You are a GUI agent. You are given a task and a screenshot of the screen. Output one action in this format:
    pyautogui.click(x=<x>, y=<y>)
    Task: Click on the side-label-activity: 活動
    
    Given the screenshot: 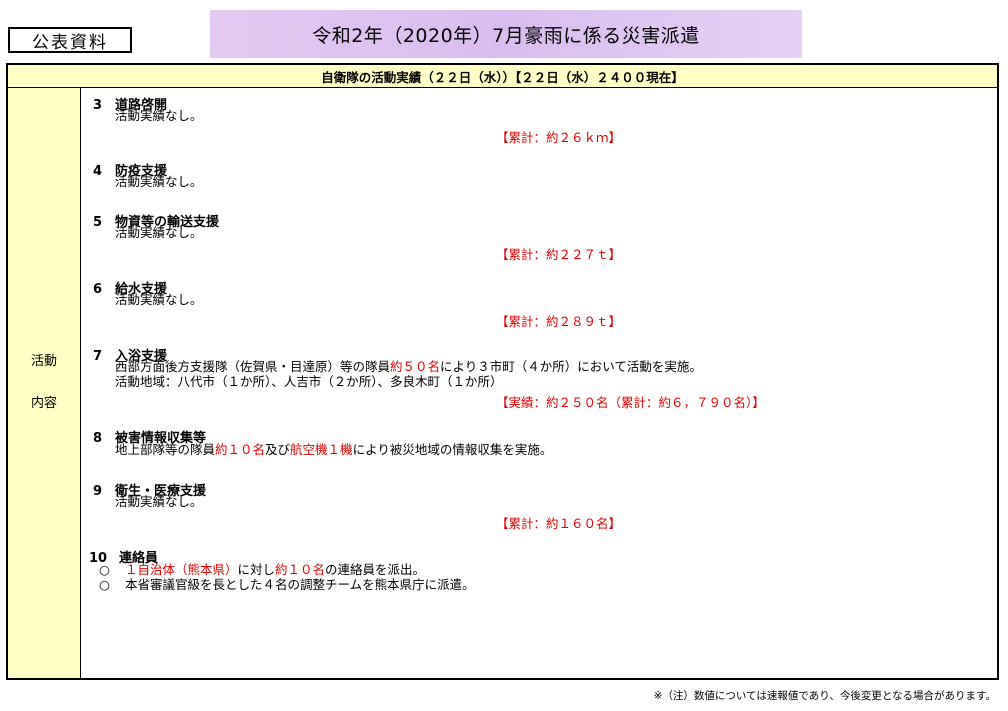 What is the action you would take?
    pyautogui.click(x=43, y=361)
    